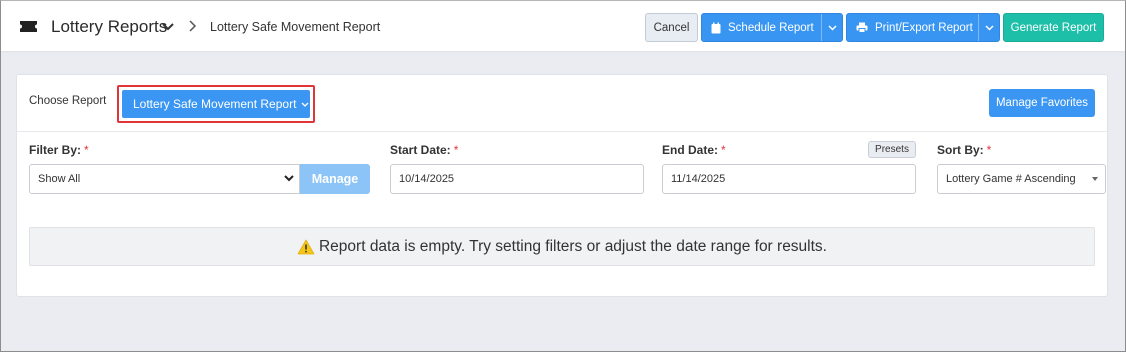  I want to click on start-date-value: 10/14/2025, so click(427, 179).